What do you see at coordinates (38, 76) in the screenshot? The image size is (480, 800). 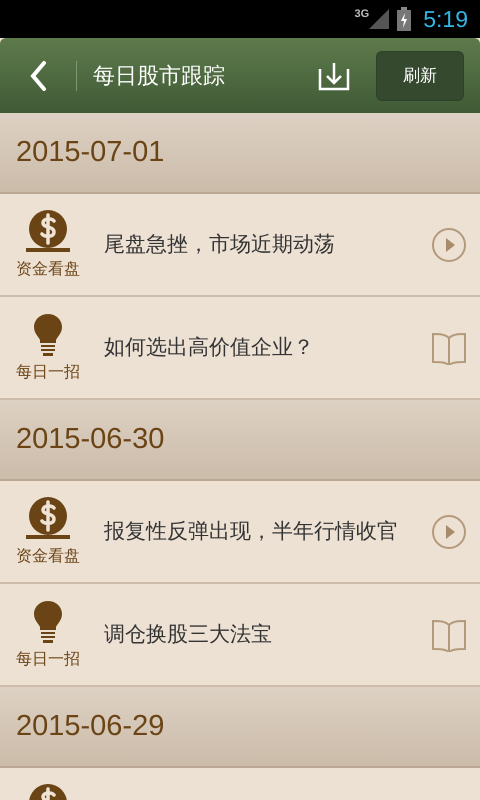 I see `back-icon` at bounding box center [38, 76].